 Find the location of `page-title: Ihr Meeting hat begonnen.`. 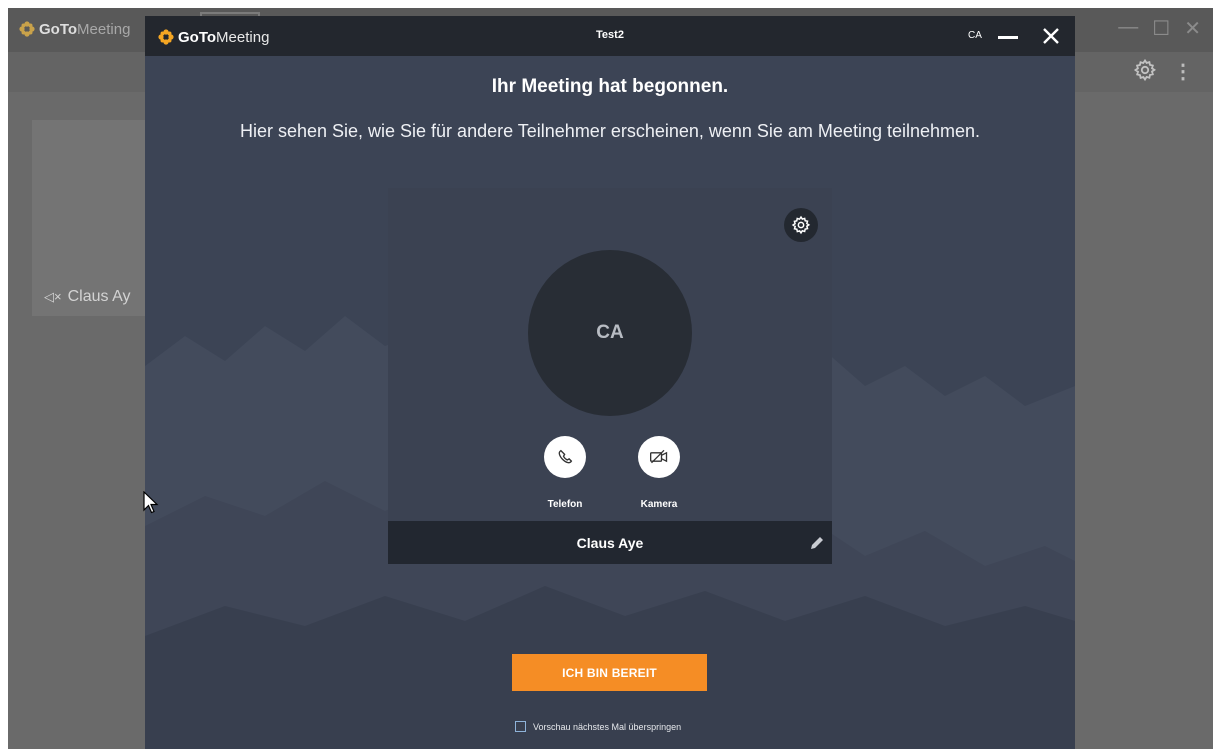

page-title: Ihr Meeting hat begonnen. is located at coordinates (610, 86).